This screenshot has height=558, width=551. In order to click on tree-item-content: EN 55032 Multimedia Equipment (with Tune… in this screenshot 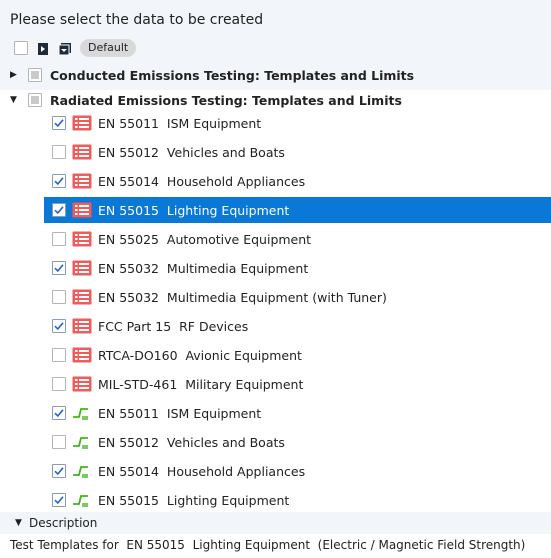, I will do `click(219, 297)`.